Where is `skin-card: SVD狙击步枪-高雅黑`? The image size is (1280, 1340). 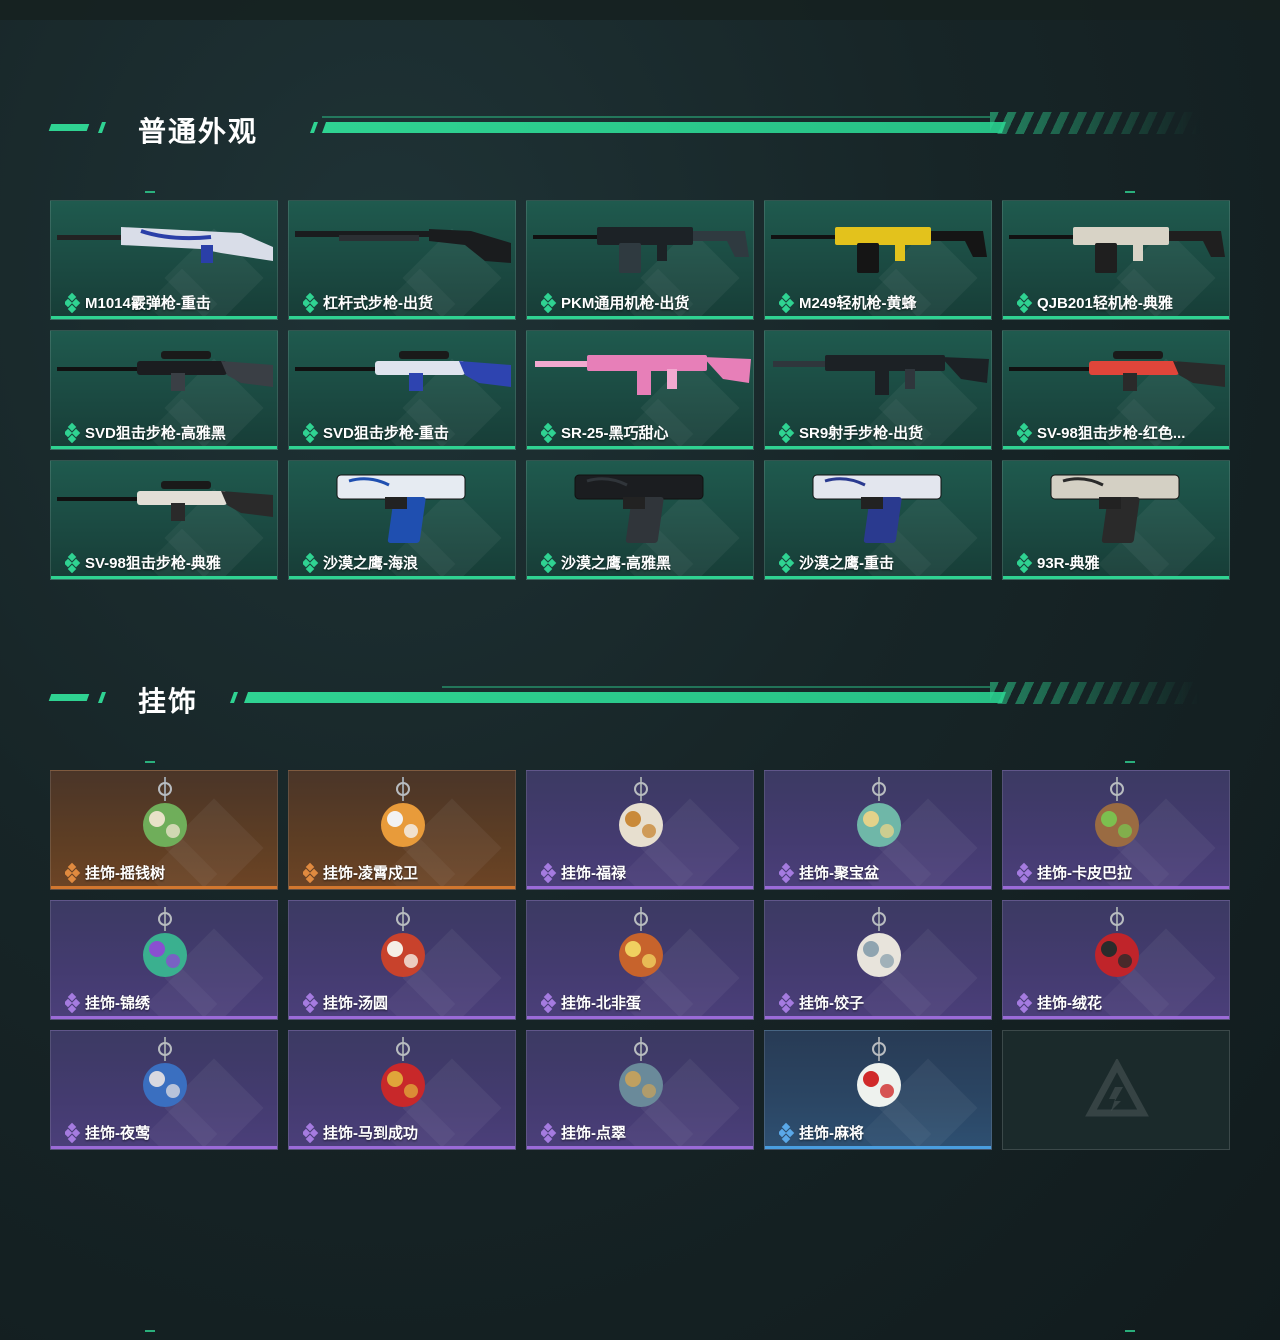
skin-card: SVD狙击步枪-高雅黑 is located at coordinates (164, 390).